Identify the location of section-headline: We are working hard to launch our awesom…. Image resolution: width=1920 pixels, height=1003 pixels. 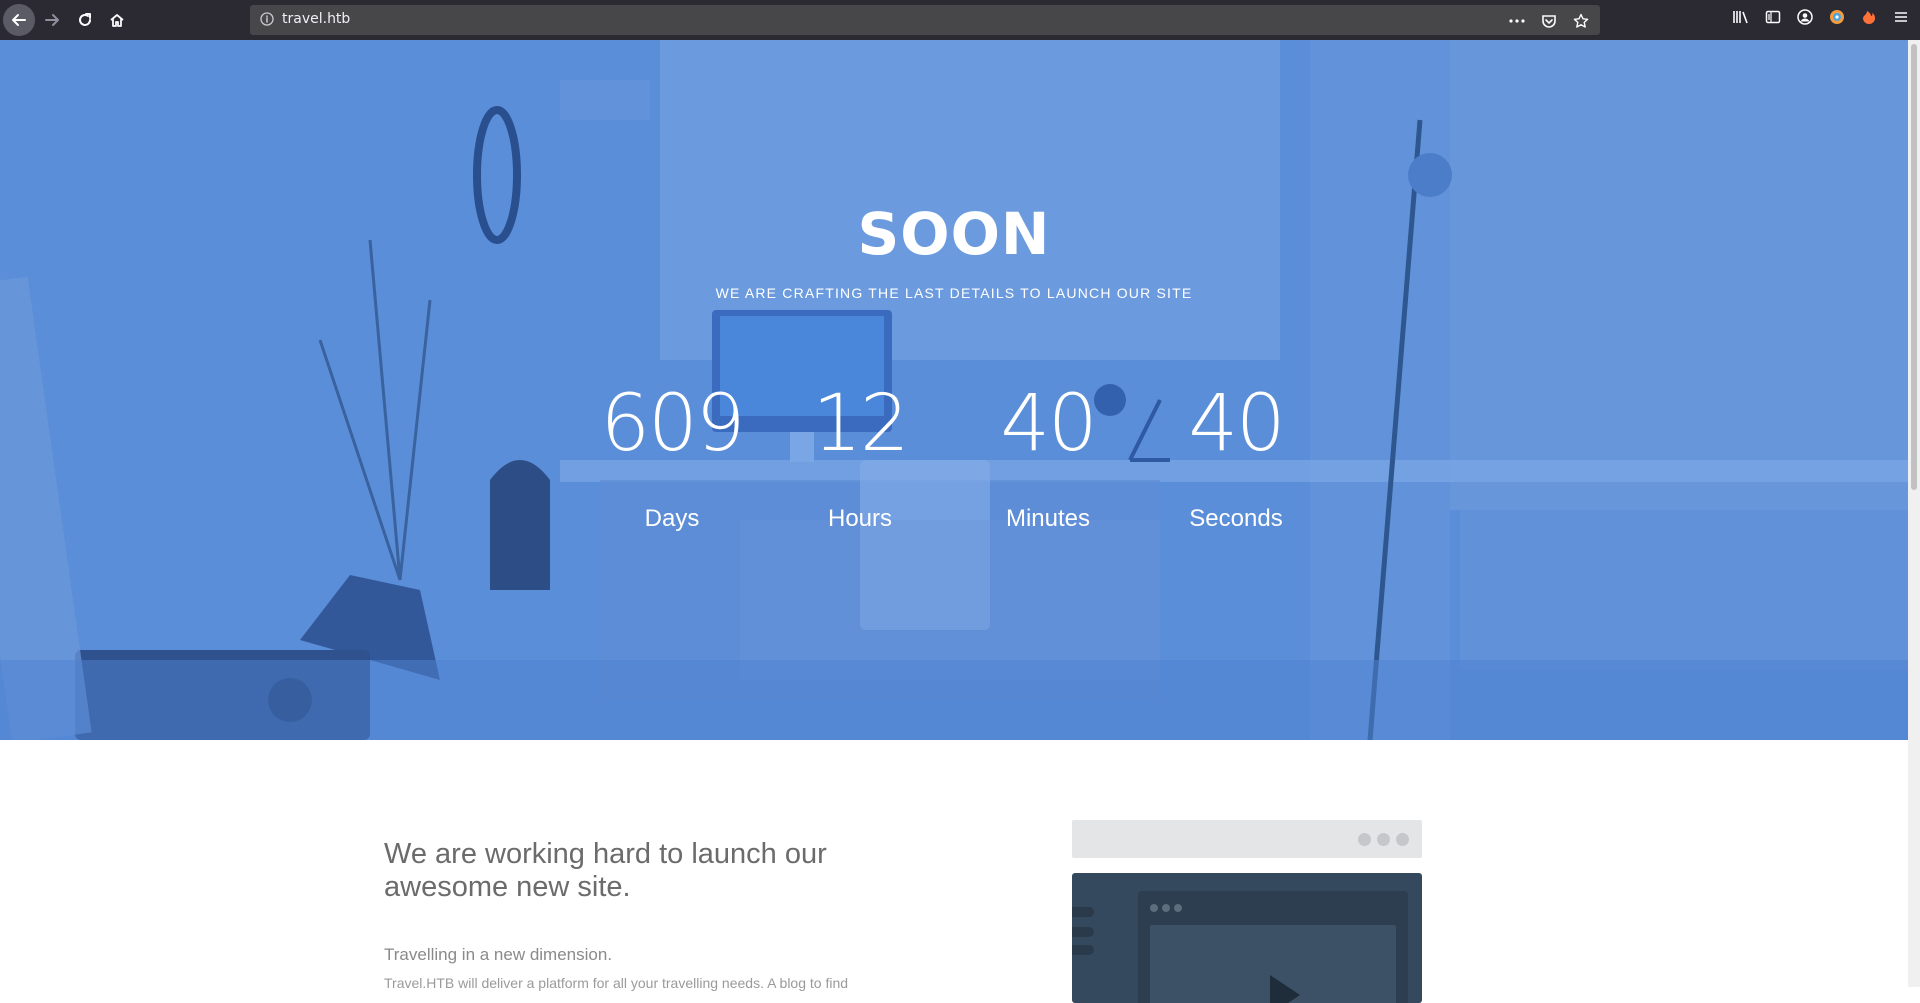
(605, 870).